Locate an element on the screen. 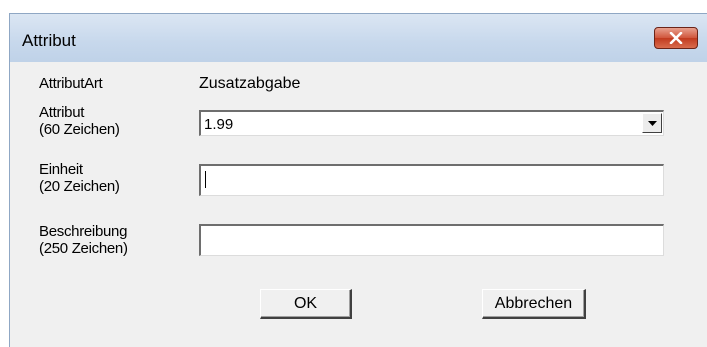 The height and width of the screenshot is (347, 707). dropdown-button is located at coordinates (652, 123).